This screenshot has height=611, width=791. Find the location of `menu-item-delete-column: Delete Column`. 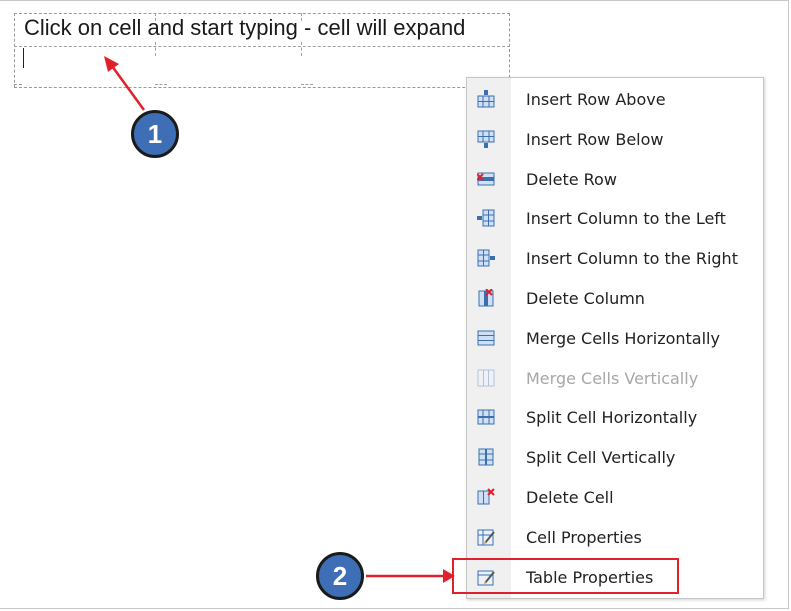

menu-item-delete-column: Delete Column is located at coordinates (615, 298).